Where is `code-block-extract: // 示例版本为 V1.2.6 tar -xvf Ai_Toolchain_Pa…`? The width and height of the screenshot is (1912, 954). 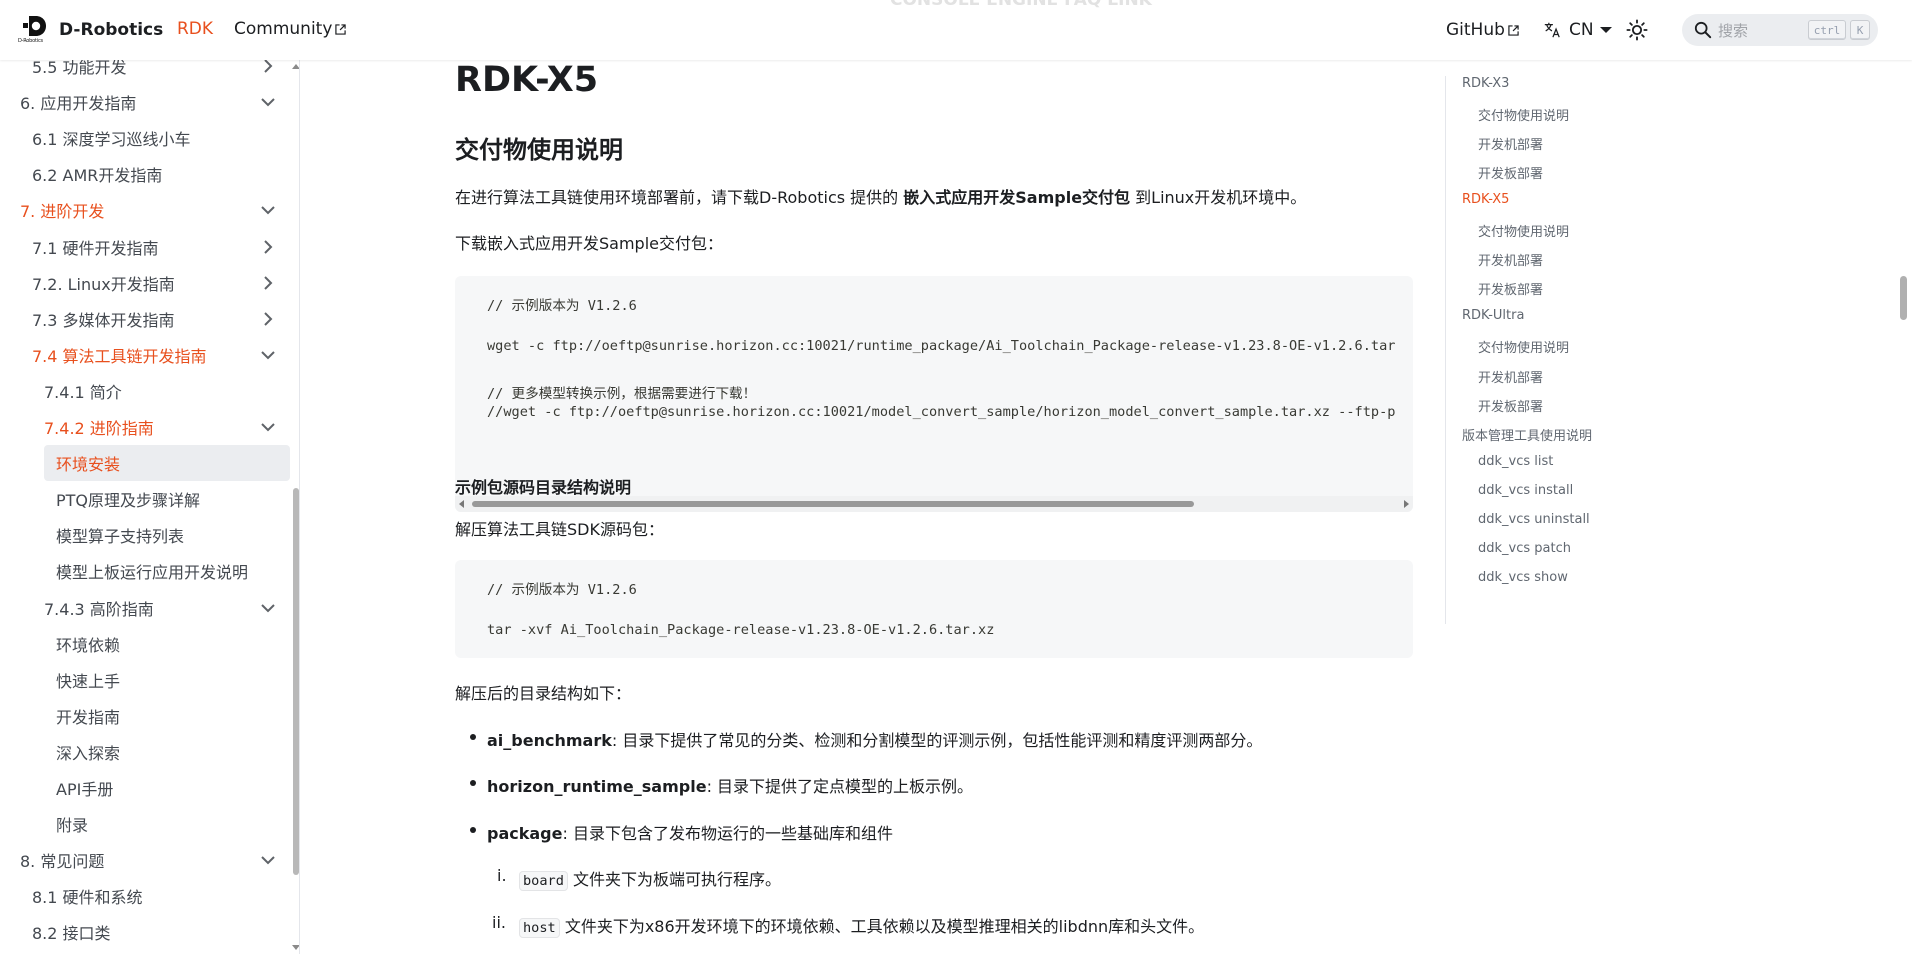
code-block-extract: // 示例版本为 V1.2.6 tar -xvf Ai_Toolchain_Pa… is located at coordinates (934, 609).